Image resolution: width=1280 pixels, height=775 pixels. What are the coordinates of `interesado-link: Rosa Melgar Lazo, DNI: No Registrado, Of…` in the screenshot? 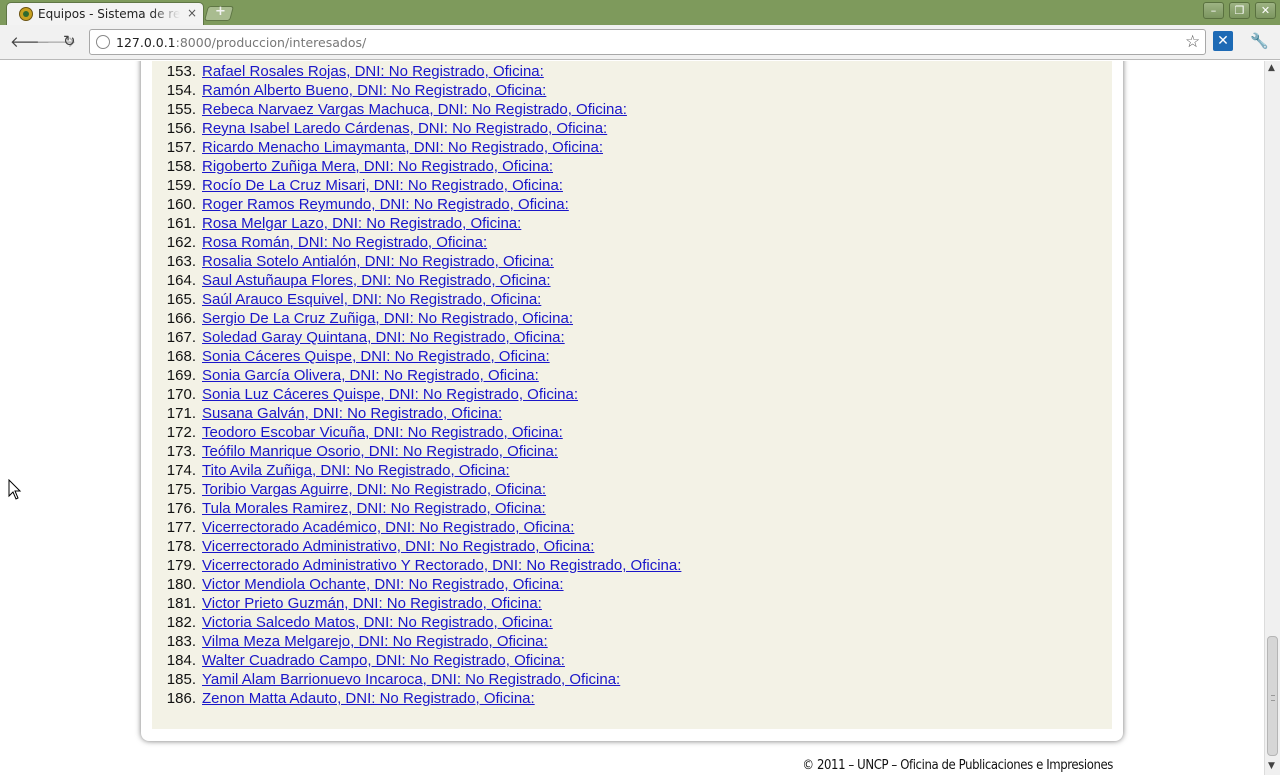 It's located at (361, 223).